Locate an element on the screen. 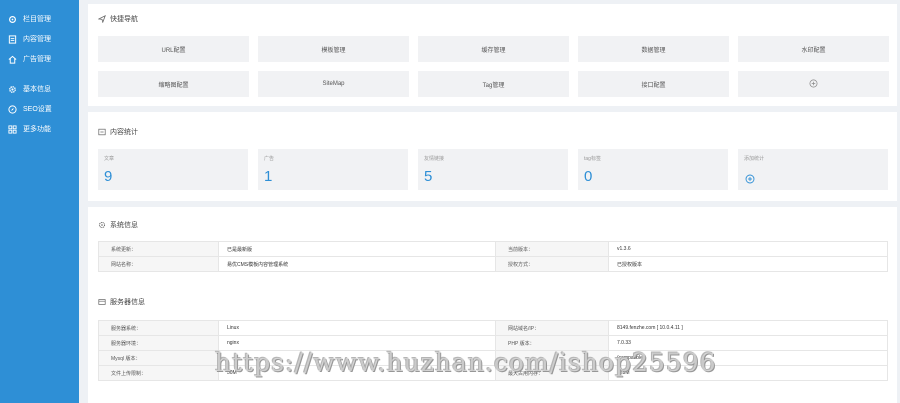 Image resolution: width=900 pixels, height=403 pixels. sysinfo-key: 授权方式： is located at coordinates (552, 264).